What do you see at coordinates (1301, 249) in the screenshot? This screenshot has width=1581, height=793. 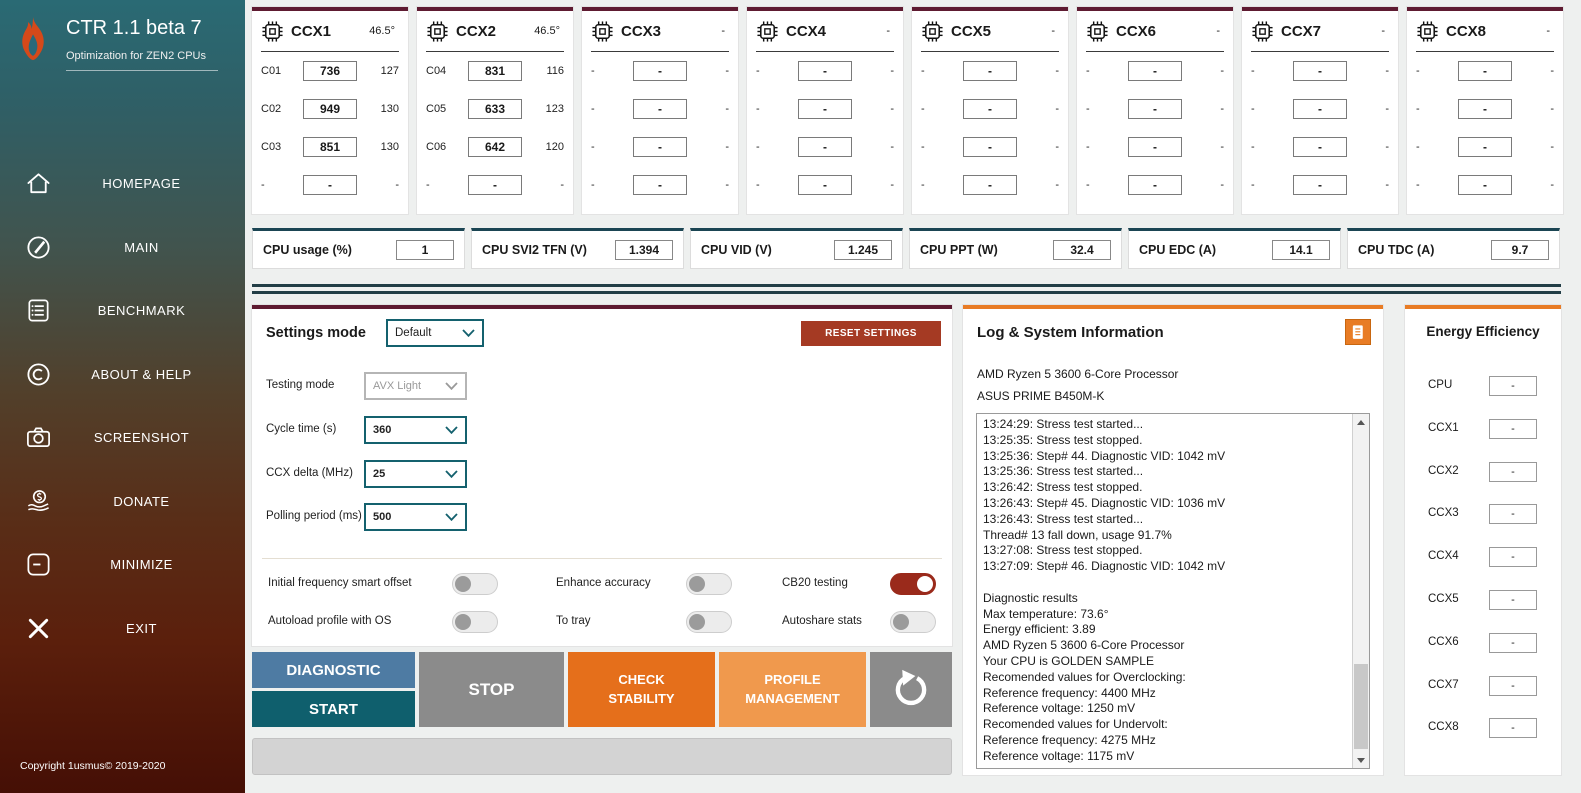 I see `stat-value-field: 14.1` at bounding box center [1301, 249].